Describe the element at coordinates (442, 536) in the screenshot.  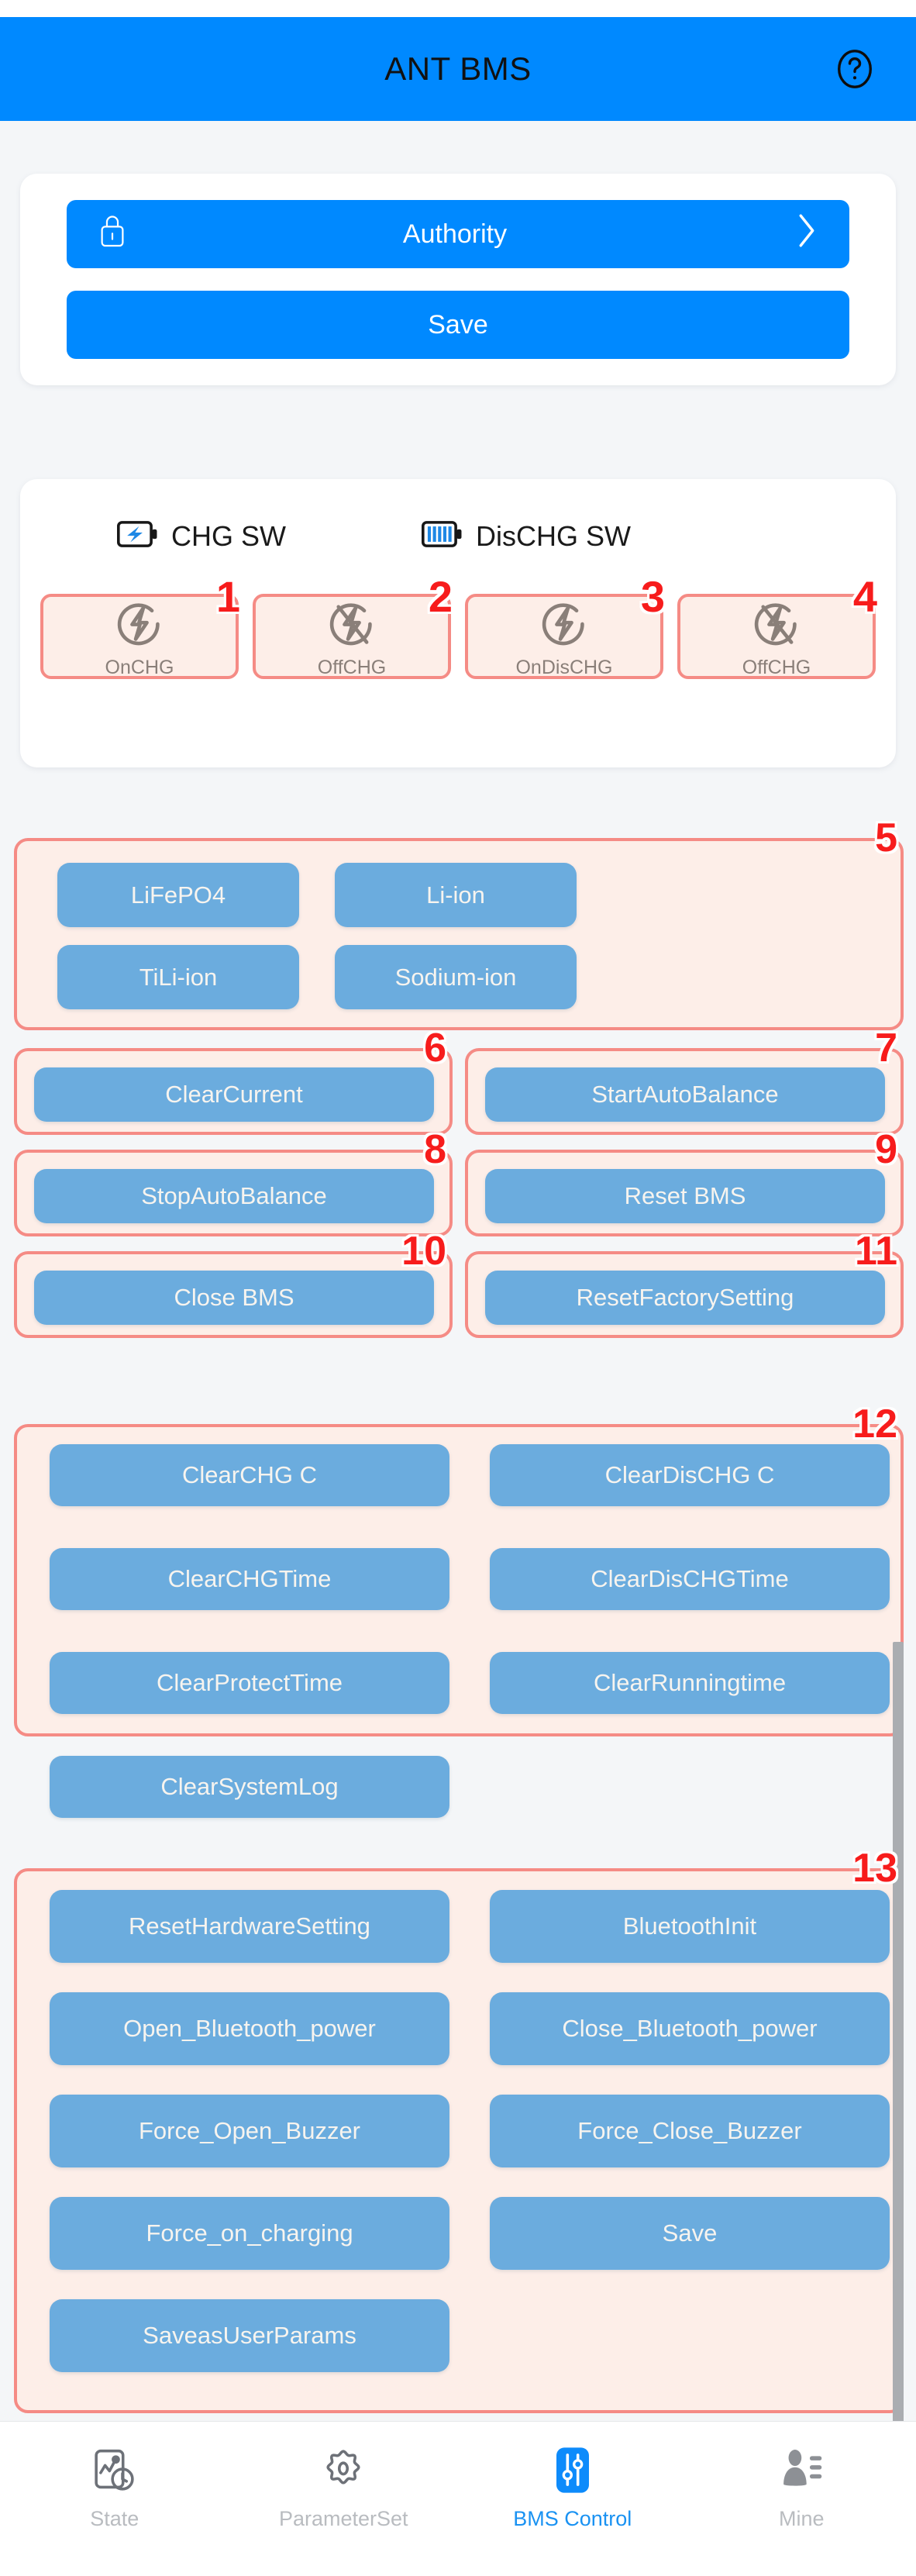
I see `battery-full-icon` at that location.